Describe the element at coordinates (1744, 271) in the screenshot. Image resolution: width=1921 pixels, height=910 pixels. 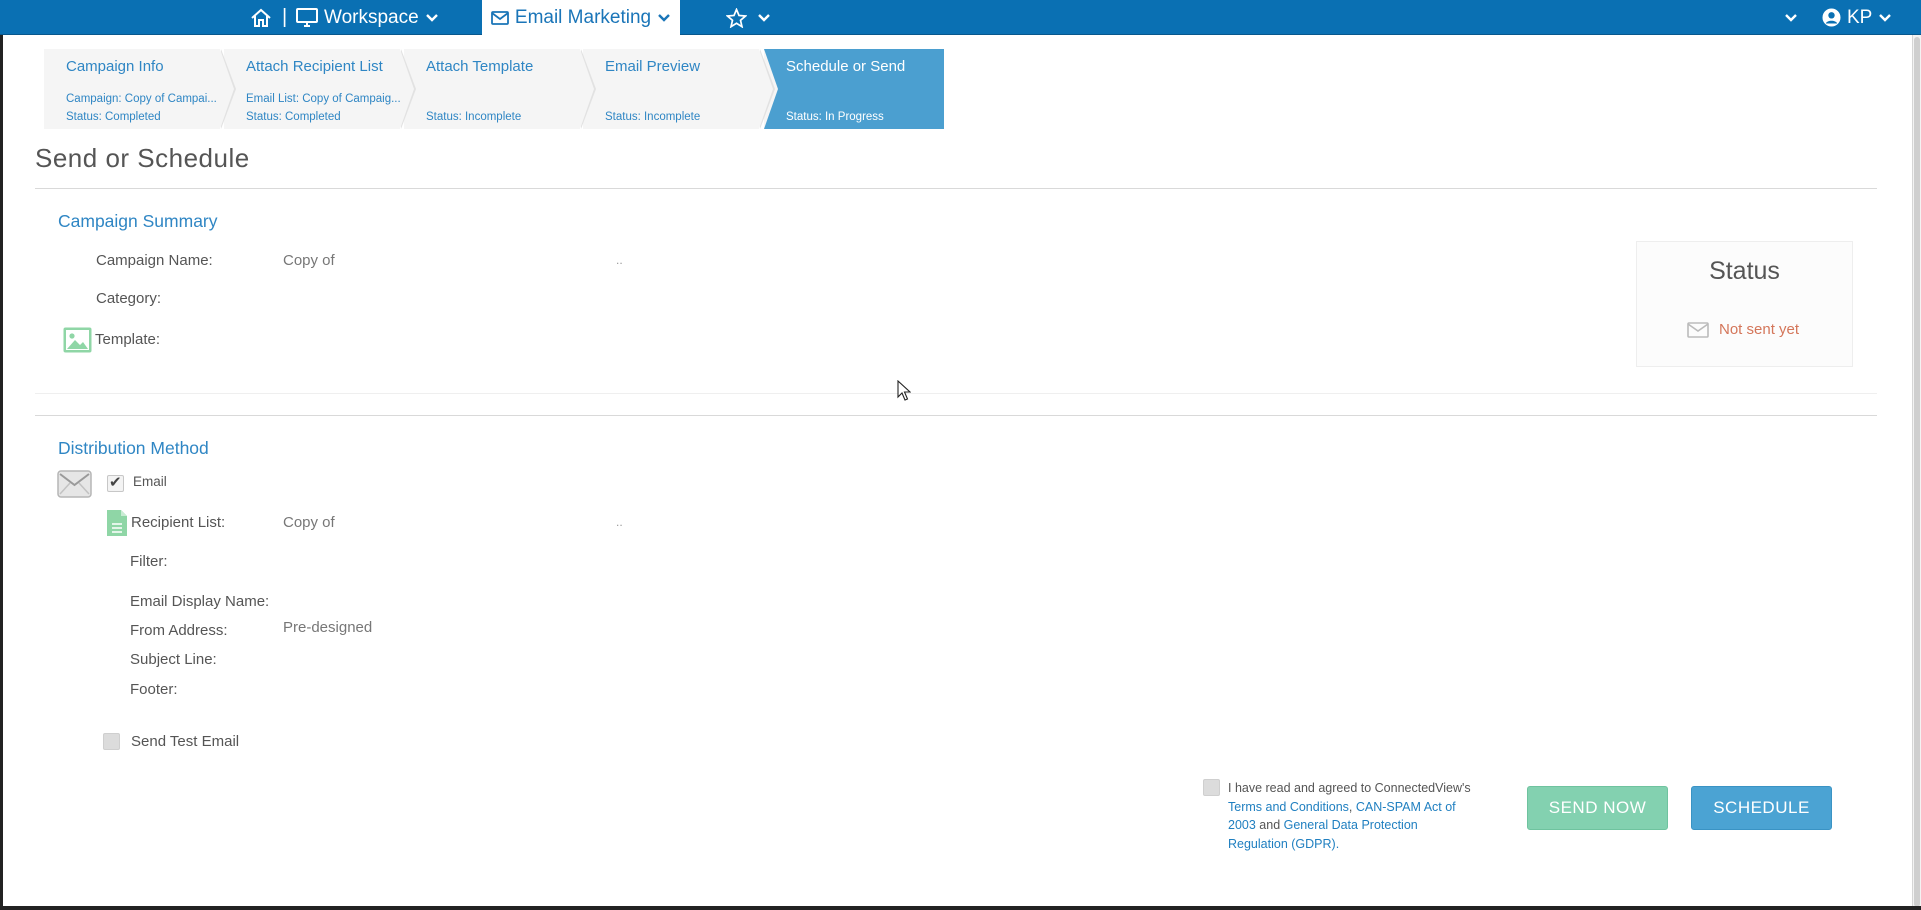
I see `status-title: Status` at that location.